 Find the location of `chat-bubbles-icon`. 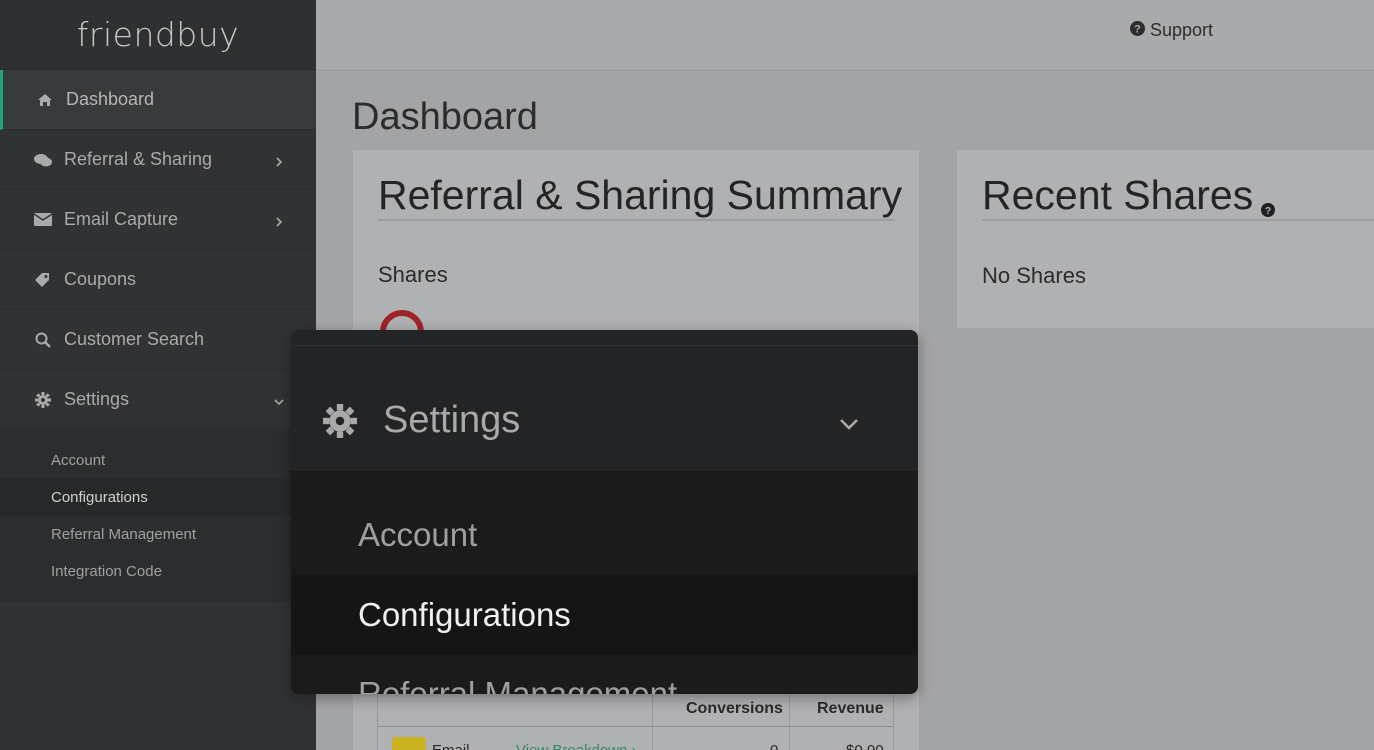

chat-bubbles-icon is located at coordinates (43, 160).